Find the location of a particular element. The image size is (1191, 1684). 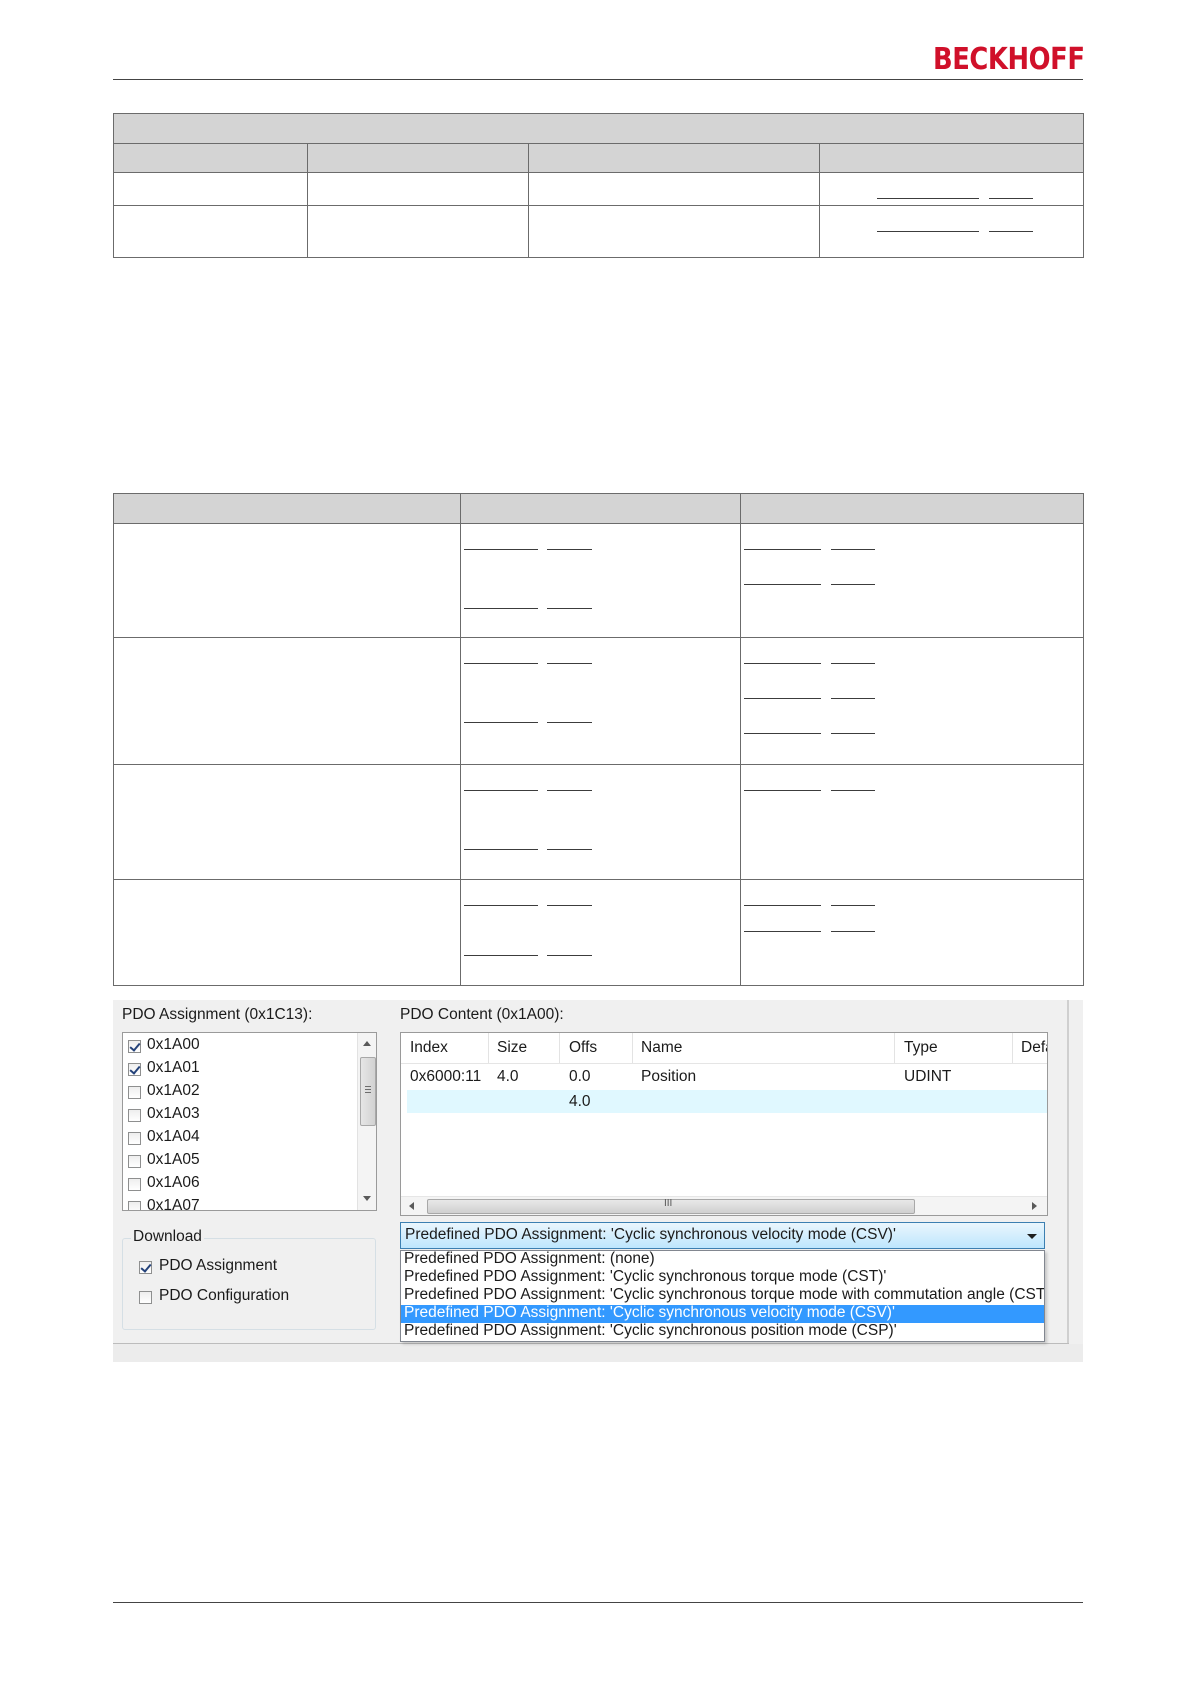

cell-type: UDINT is located at coordinates (928, 1076).